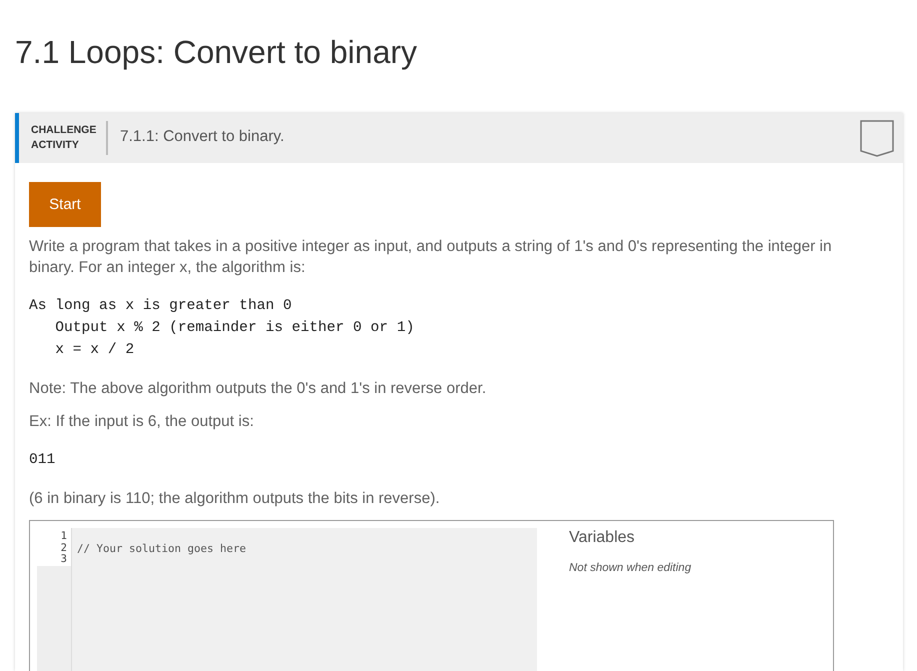 The image size is (917, 671). I want to click on code-text: 011, so click(42, 460).